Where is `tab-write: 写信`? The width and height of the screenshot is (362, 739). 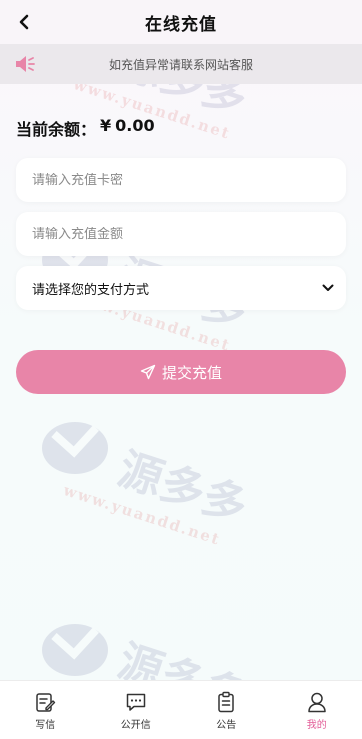 tab-write: 写信 is located at coordinates (45, 710).